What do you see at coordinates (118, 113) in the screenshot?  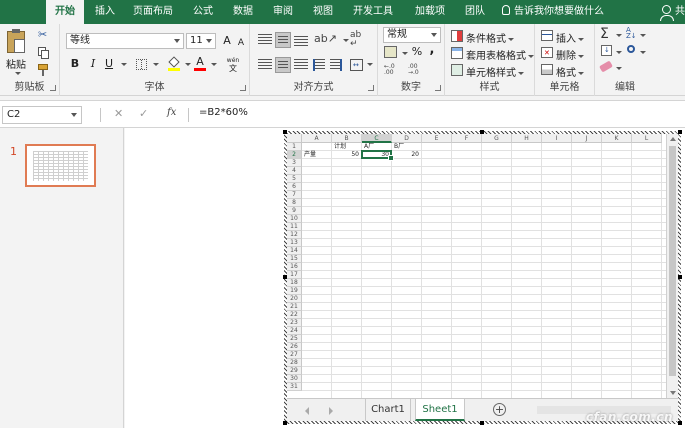 I see `cancel-icon: ✕` at bounding box center [118, 113].